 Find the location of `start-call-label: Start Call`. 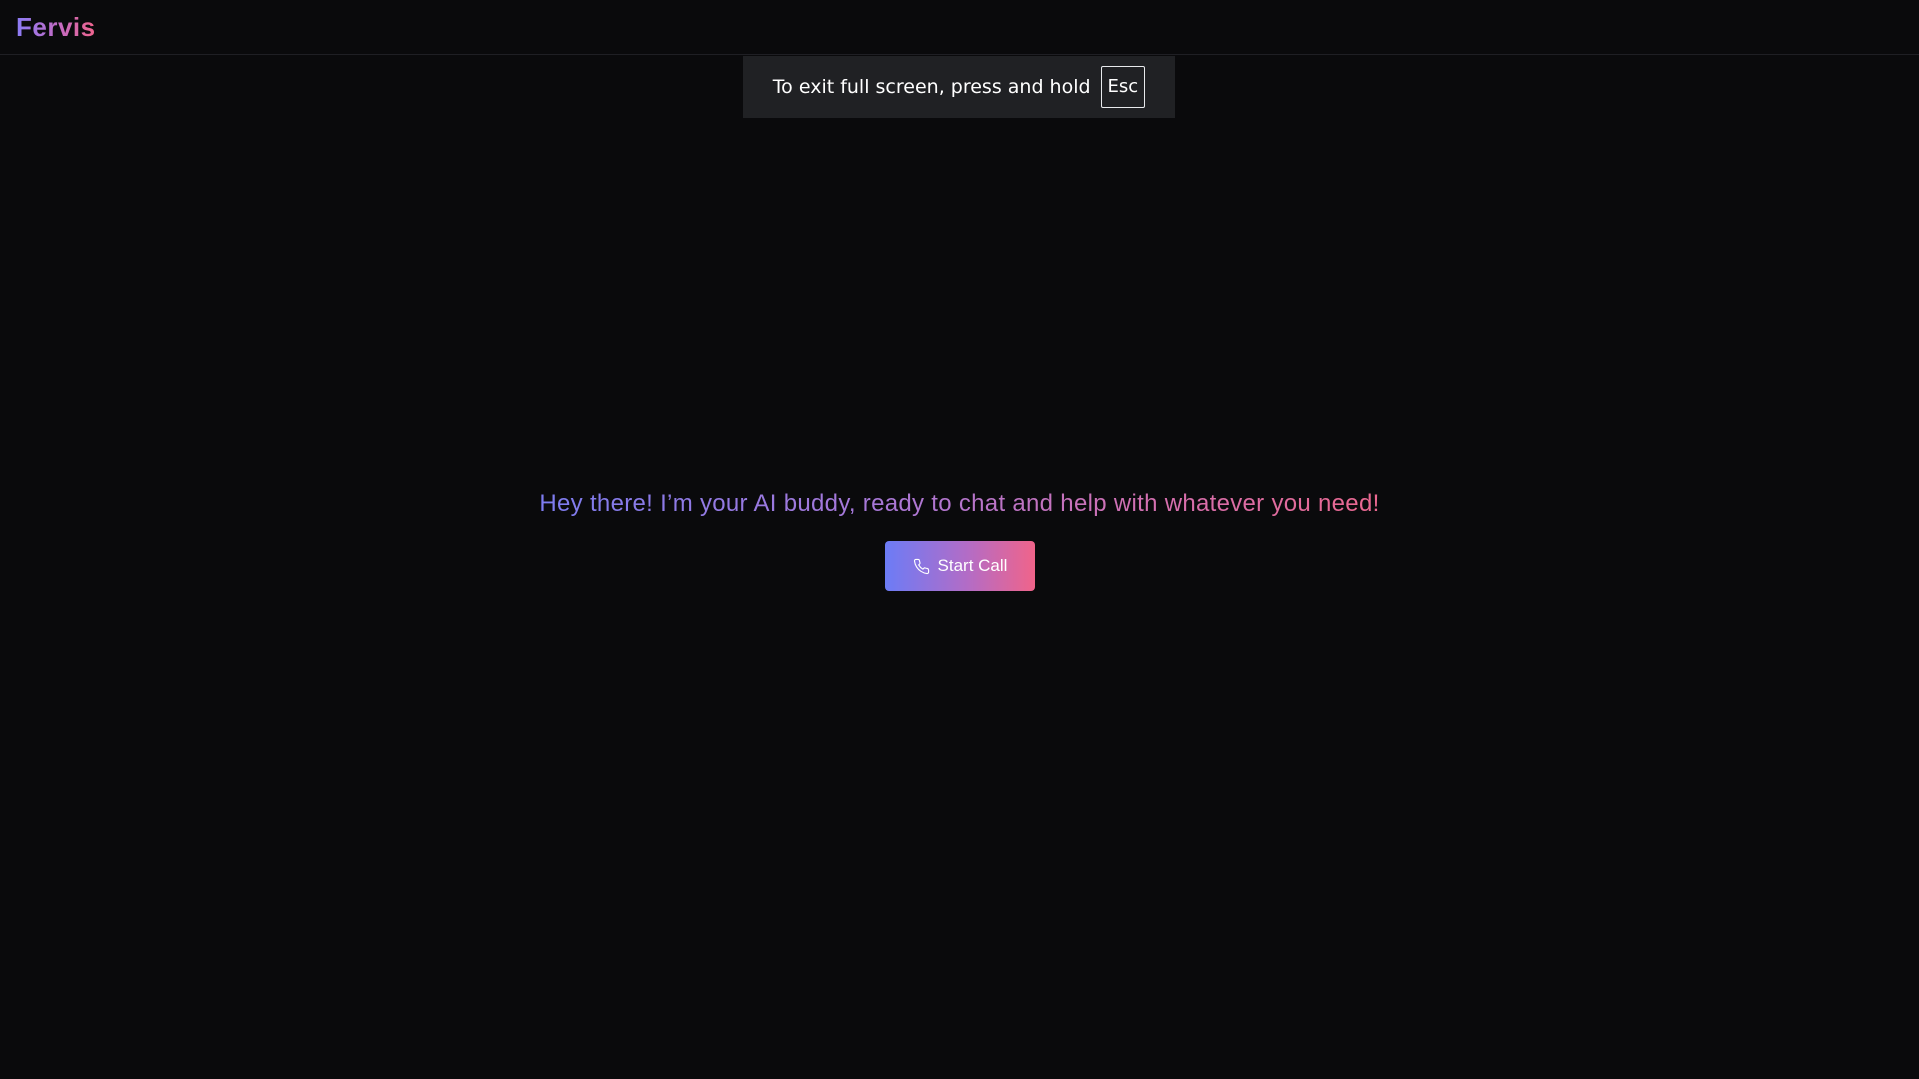

start-call-label: Start Call is located at coordinates (972, 565).